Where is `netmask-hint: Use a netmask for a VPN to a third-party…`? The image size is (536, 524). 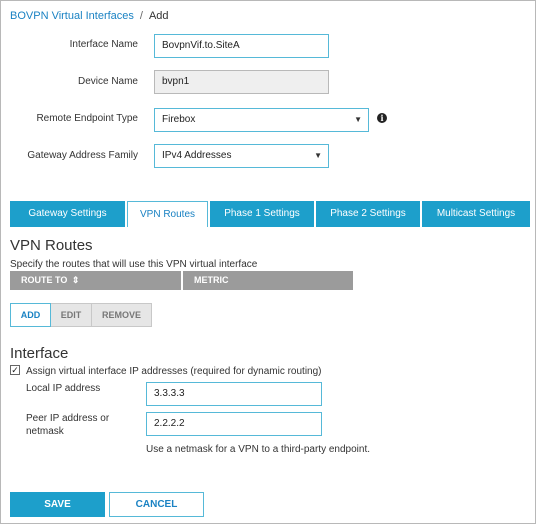
netmask-hint: Use a netmask for a VPN to a third-party… is located at coordinates (258, 449).